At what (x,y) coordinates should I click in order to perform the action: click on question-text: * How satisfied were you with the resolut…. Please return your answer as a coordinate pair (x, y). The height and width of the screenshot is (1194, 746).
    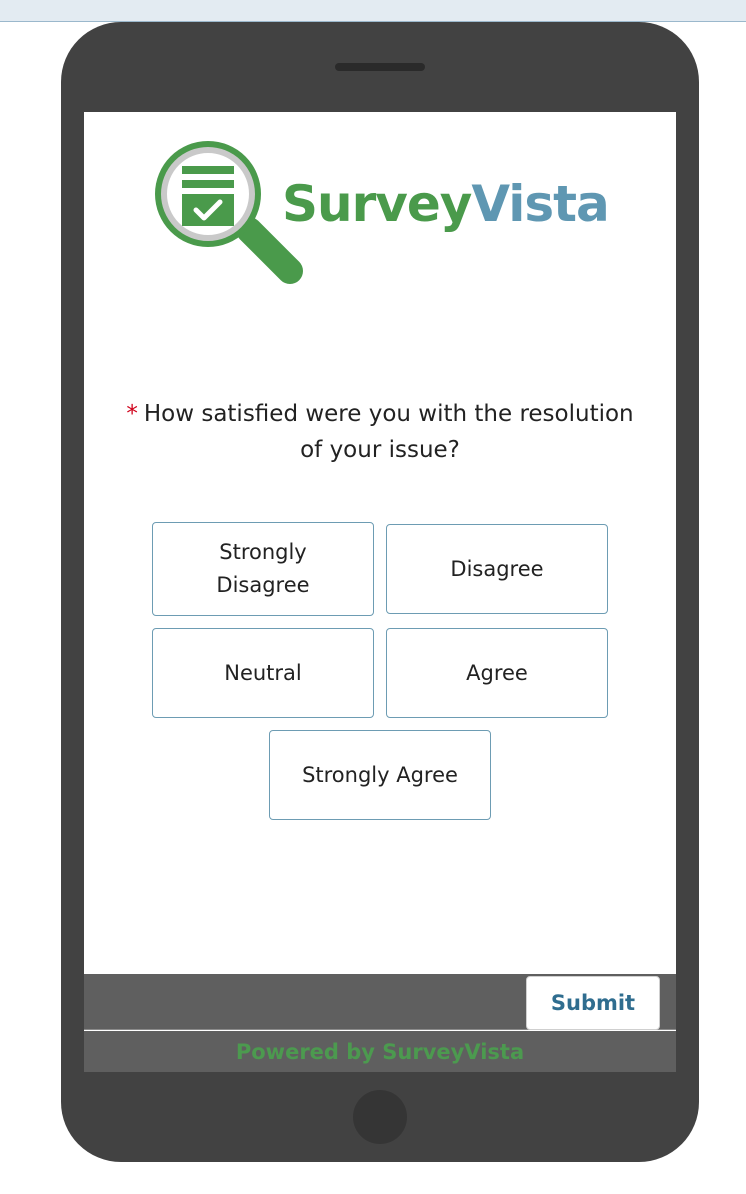
    Looking at the image, I should click on (380, 432).